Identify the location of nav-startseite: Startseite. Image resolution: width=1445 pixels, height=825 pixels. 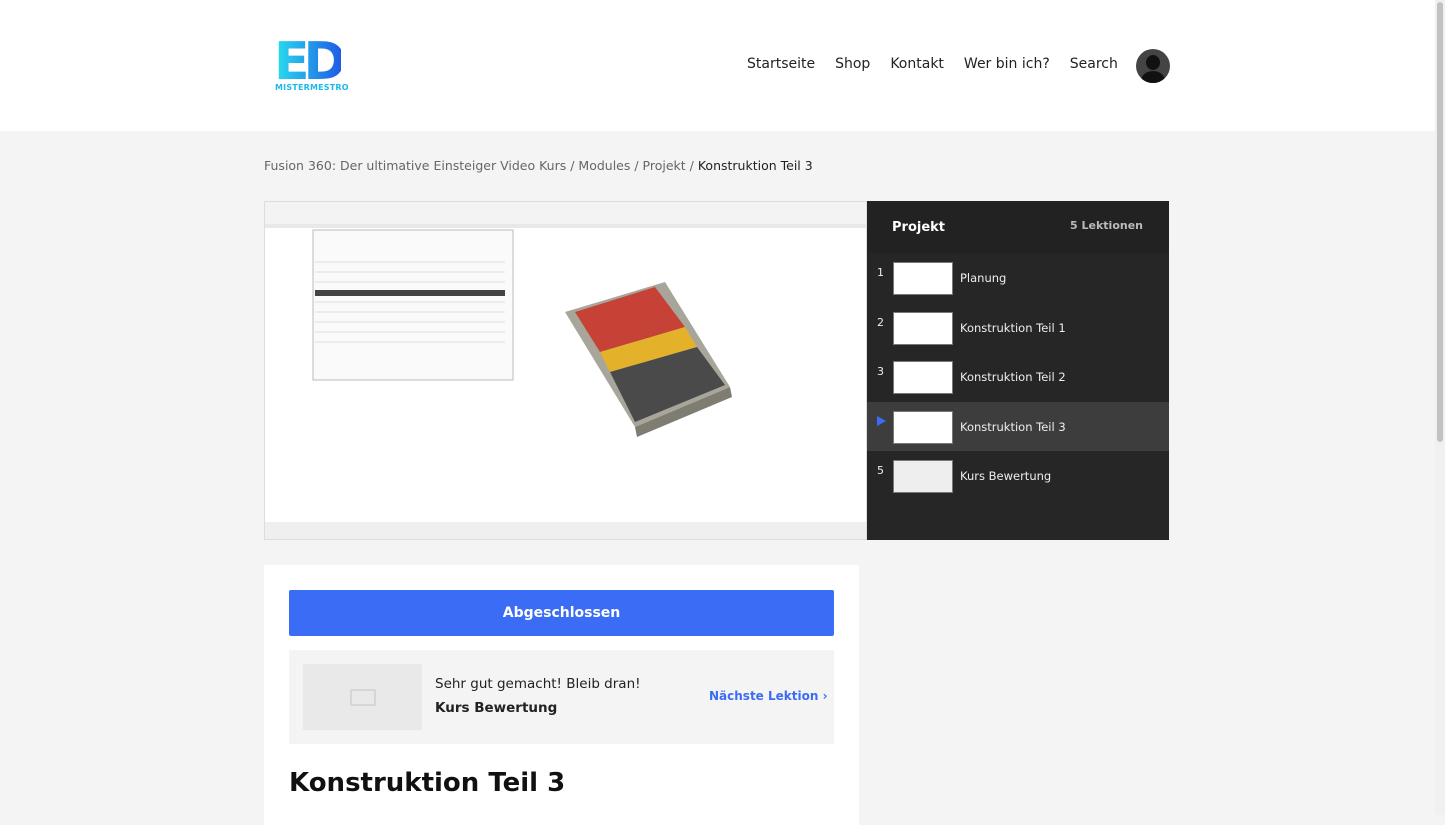
(781, 64).